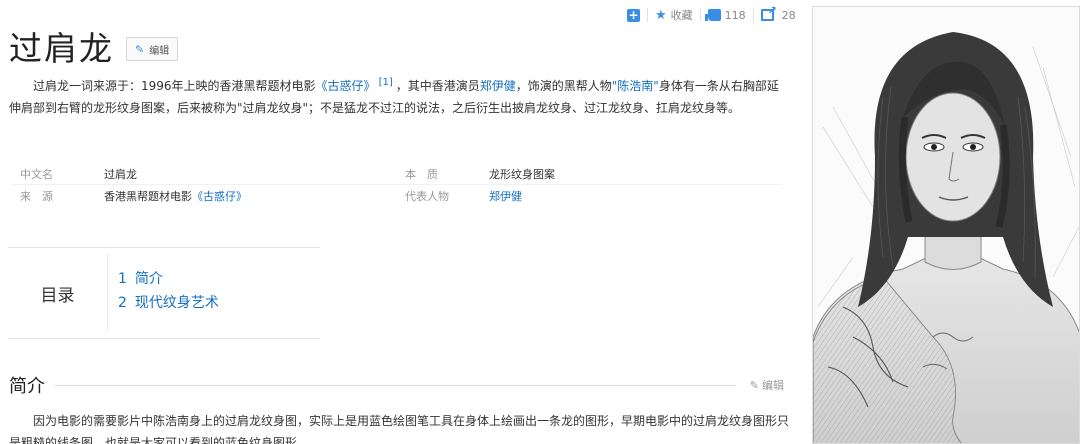 The width and height of the screenshot is (1080, 444). I want to click on section-divider, so click(395, 385).